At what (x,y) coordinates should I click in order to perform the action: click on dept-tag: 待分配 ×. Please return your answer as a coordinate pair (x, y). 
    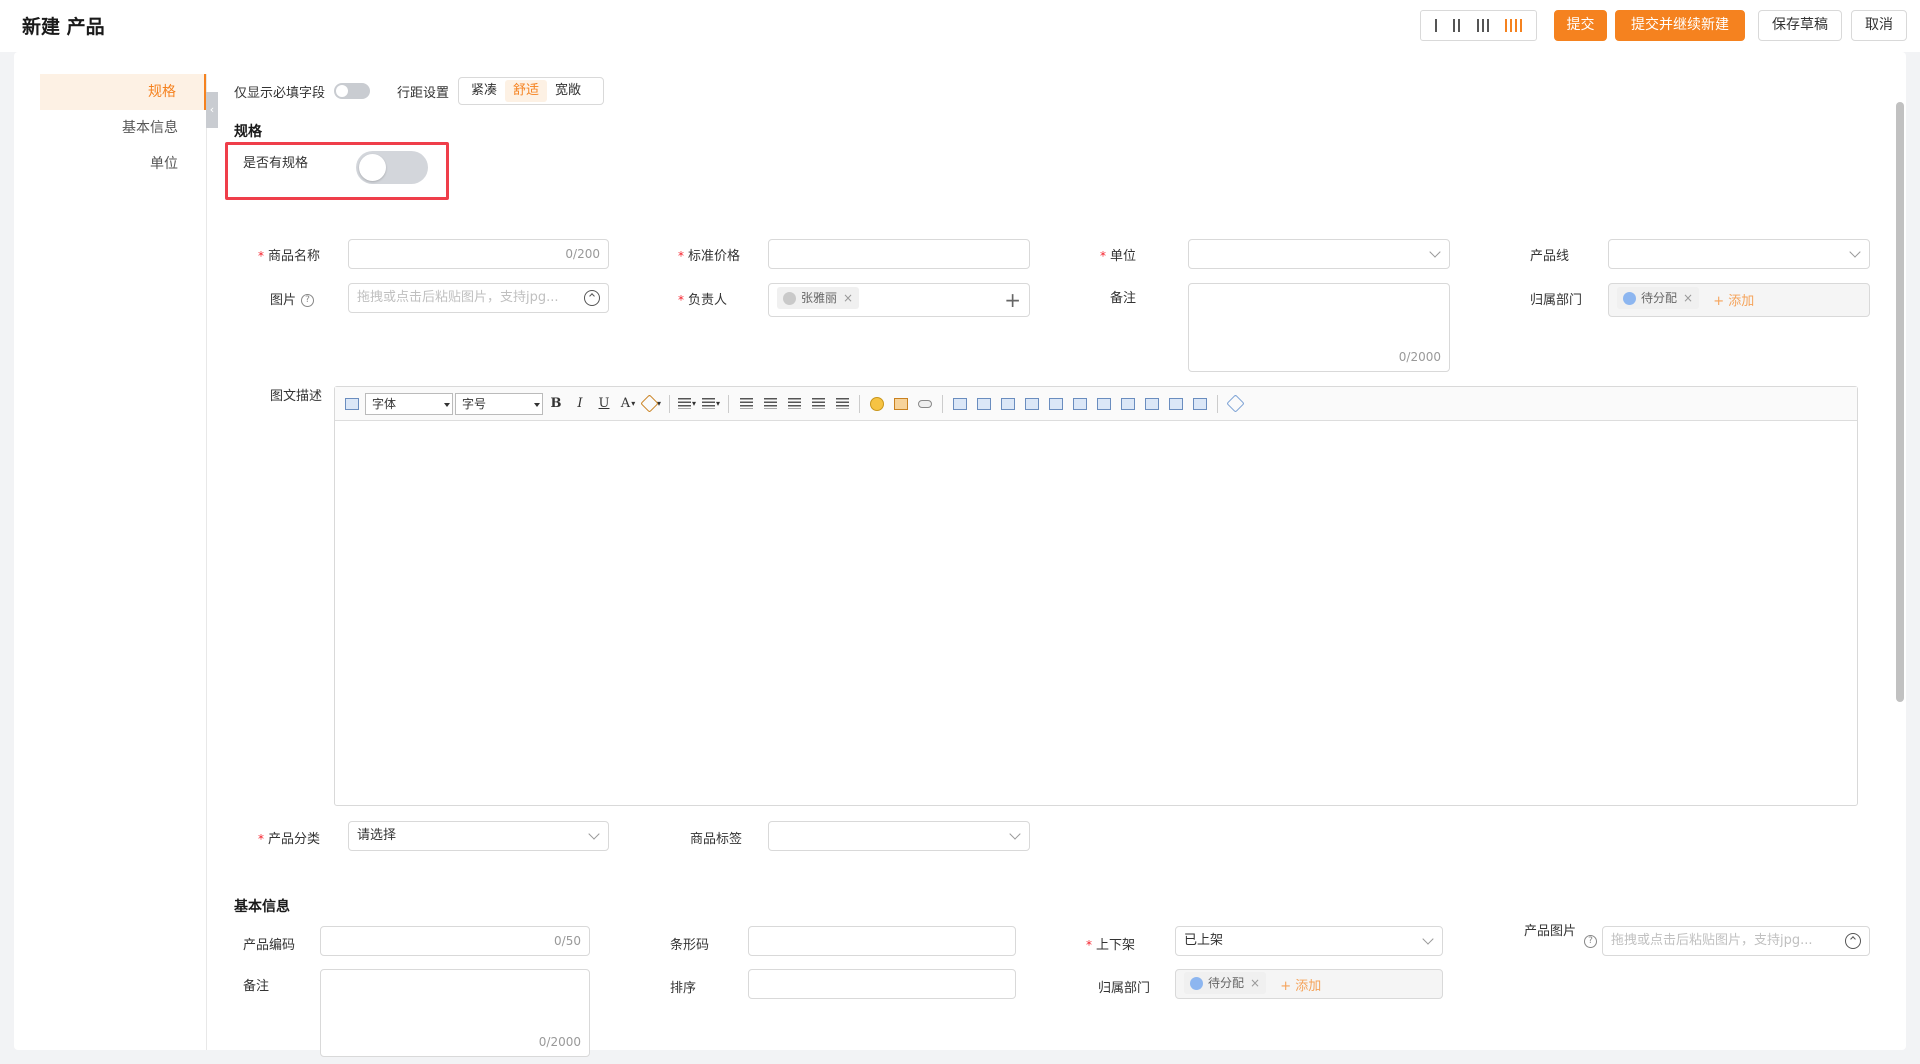
    Looking at the image, I should click on (1658, 298).